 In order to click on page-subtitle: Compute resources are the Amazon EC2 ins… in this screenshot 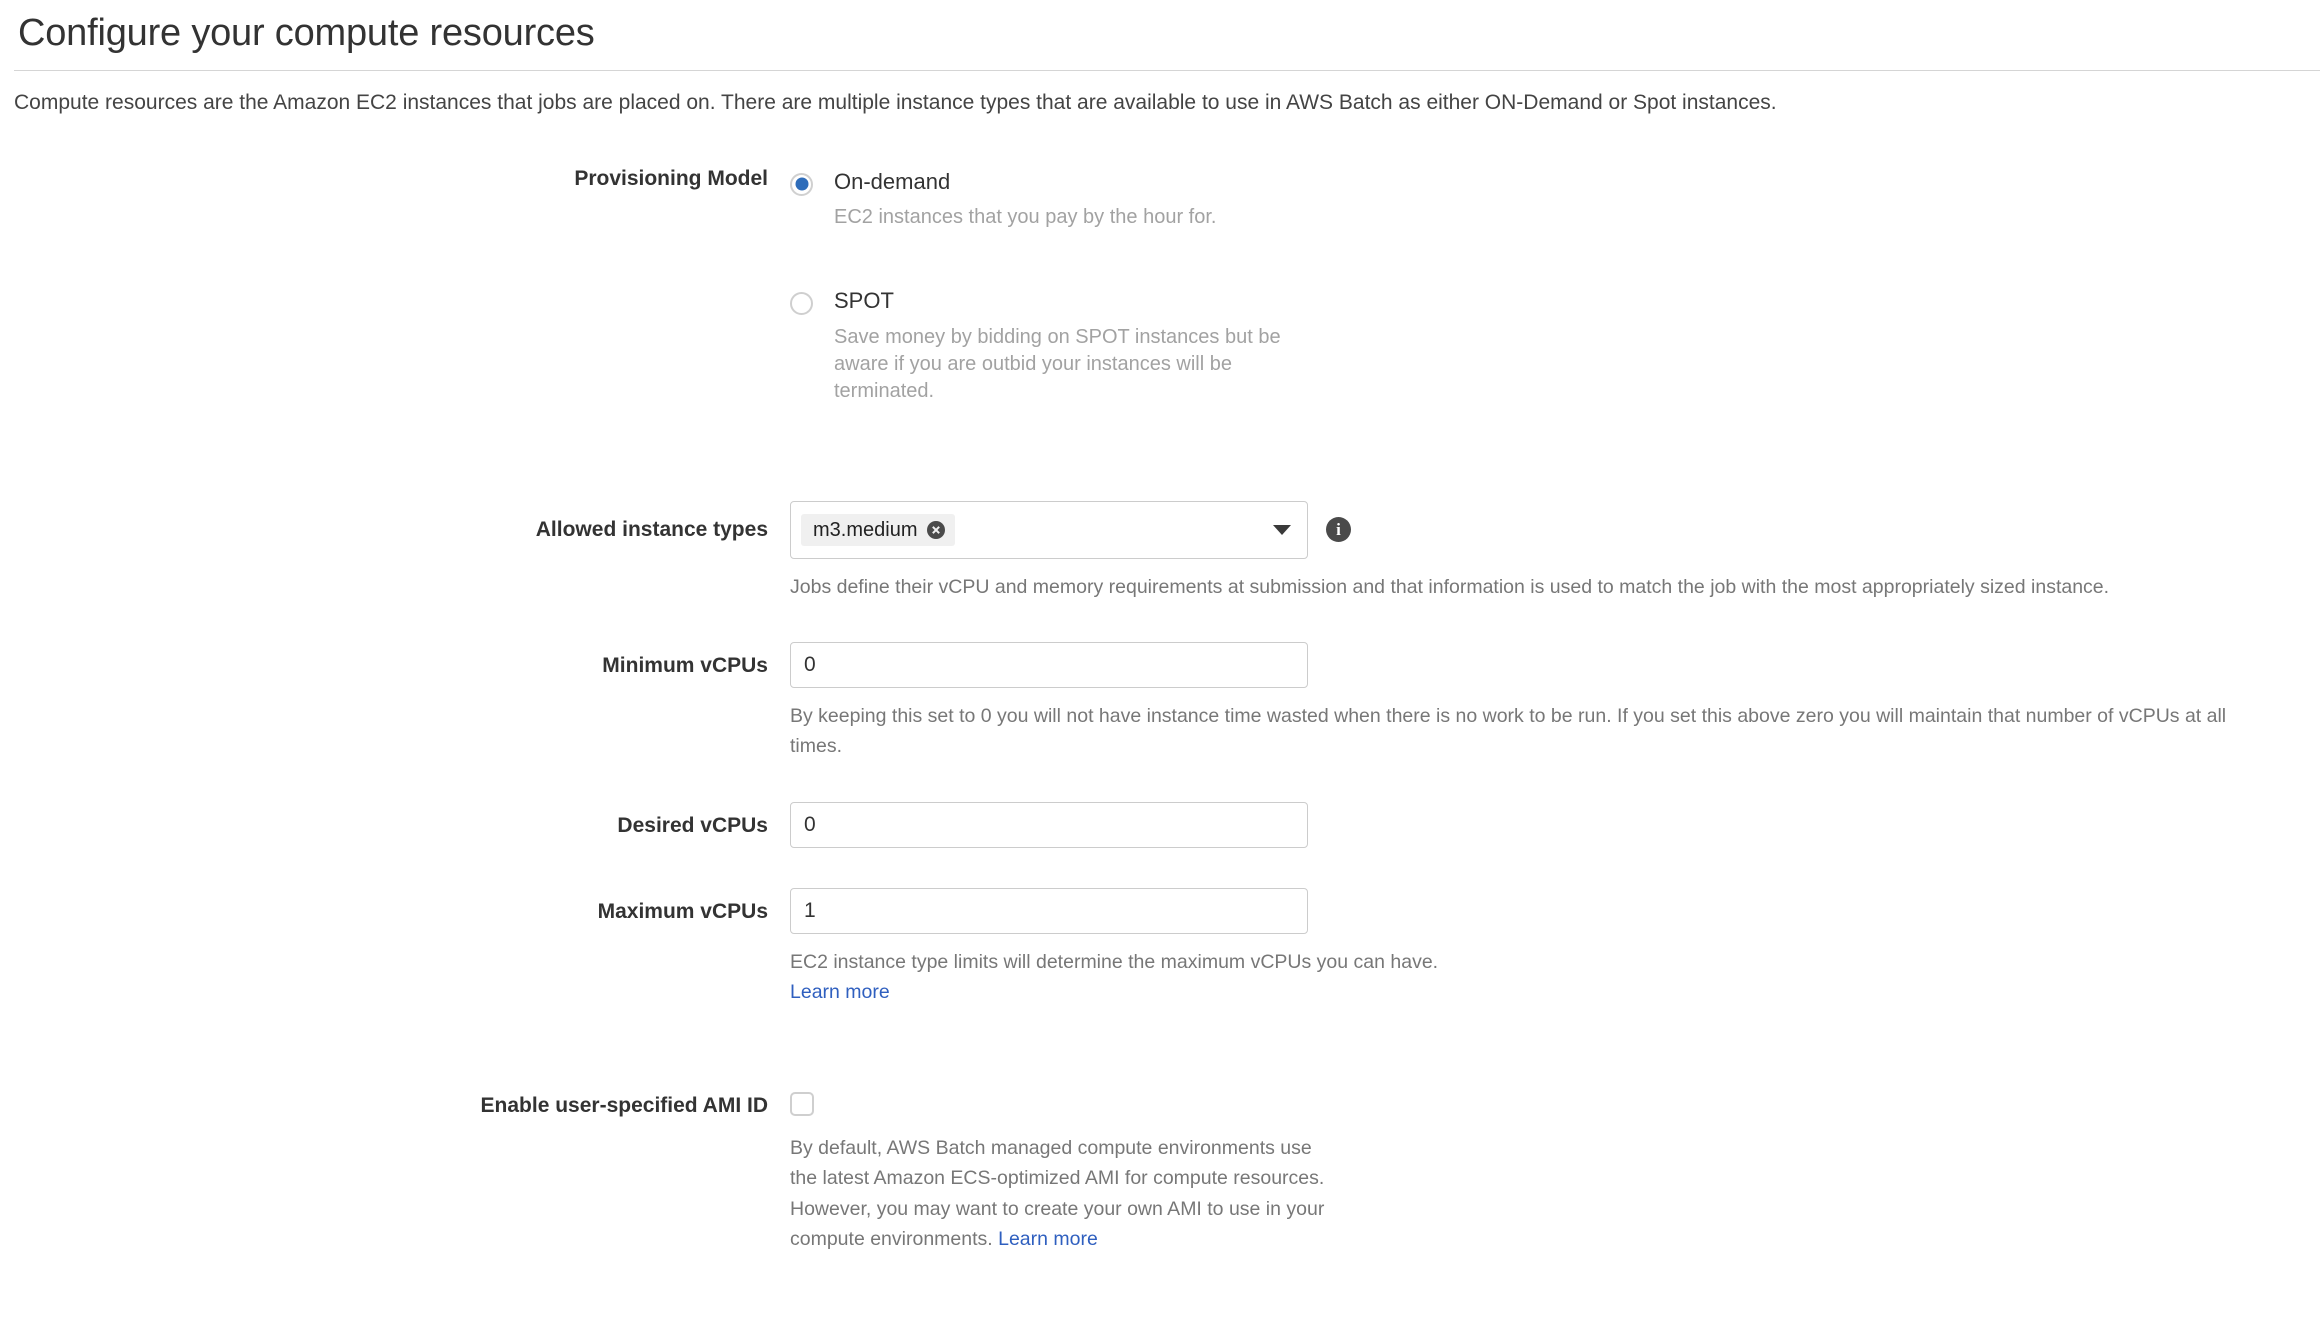, I will do `click(895, 102)`.